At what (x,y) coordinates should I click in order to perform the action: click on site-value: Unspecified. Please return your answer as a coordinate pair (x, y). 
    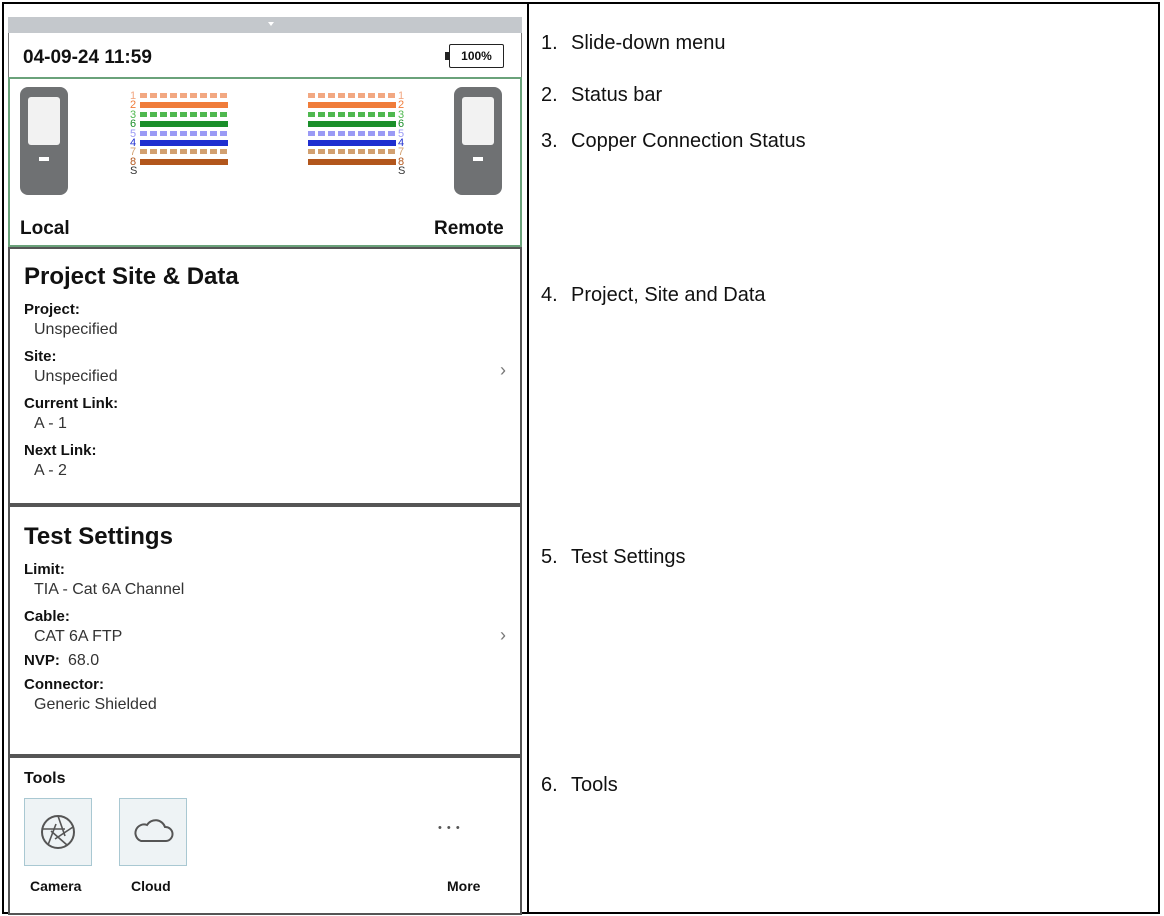
    Looking at the image, I should click on (76, 376).